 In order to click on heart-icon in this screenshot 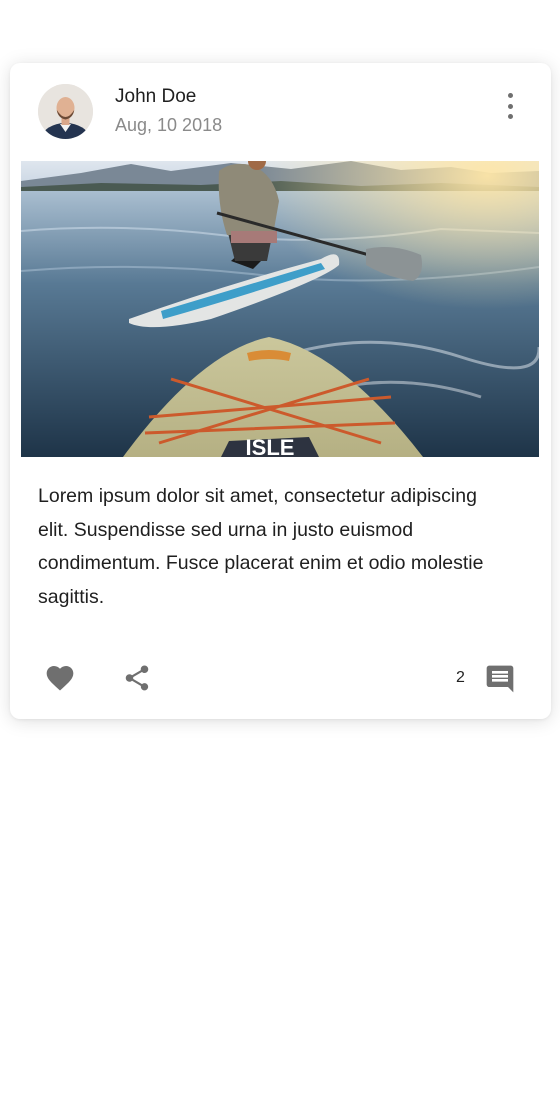, I will do `click(60, 678)`.